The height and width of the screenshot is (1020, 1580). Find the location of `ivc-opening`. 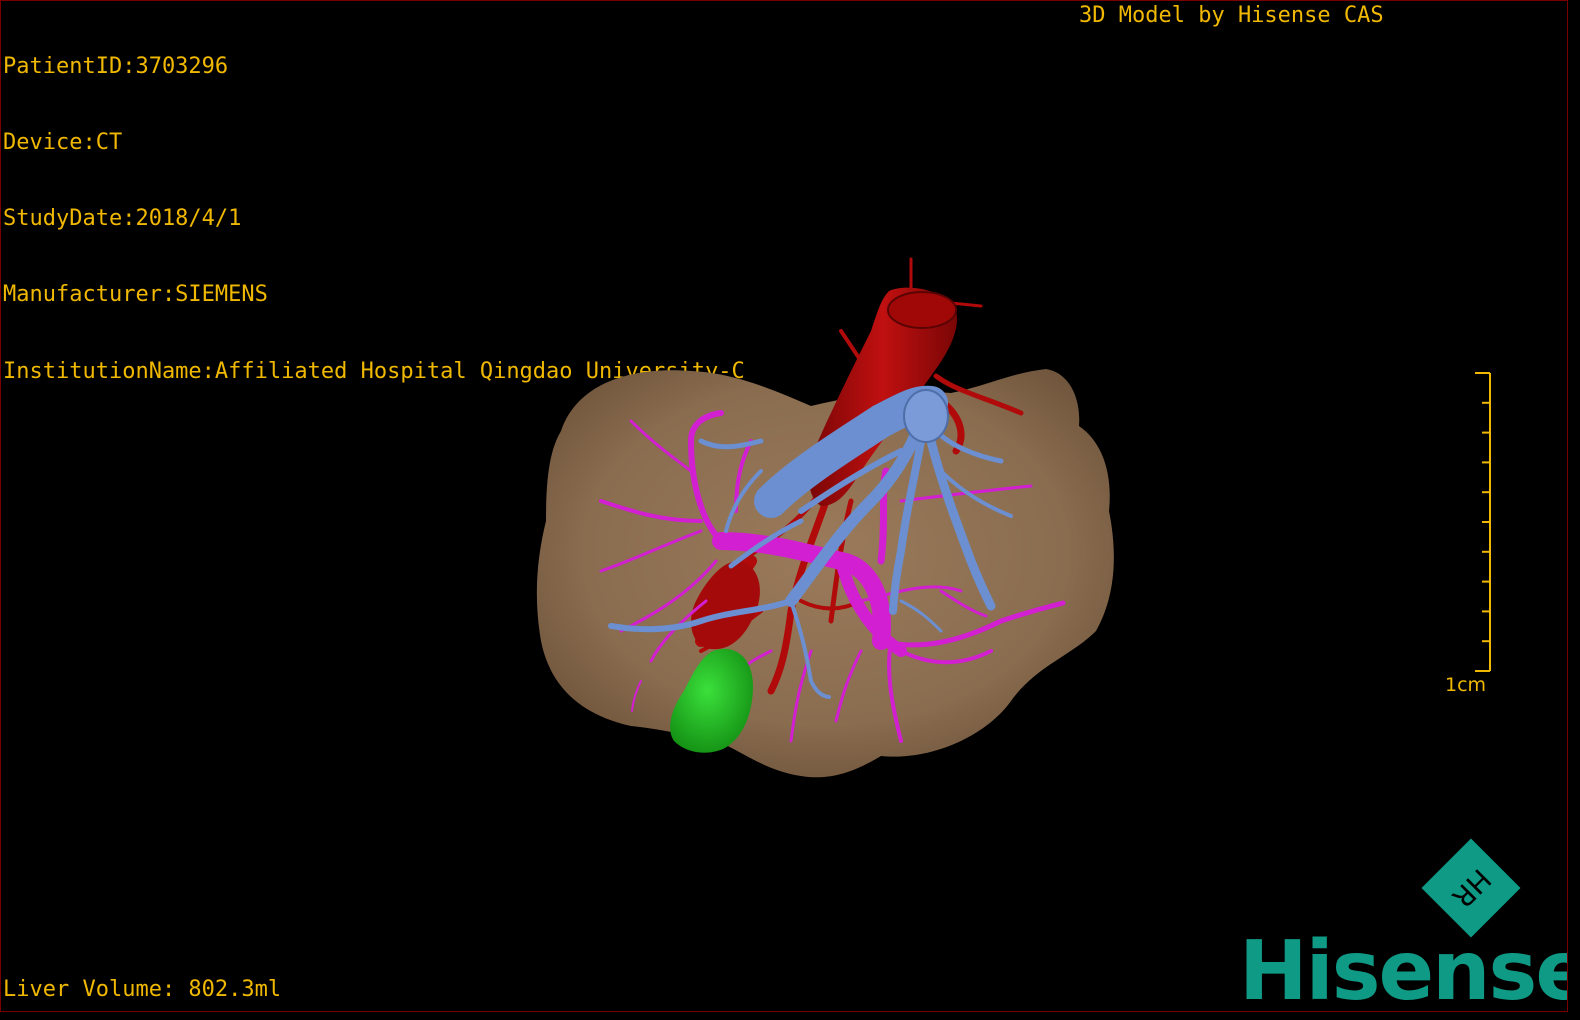

ivc-opening is located at coordinates (922, 310).